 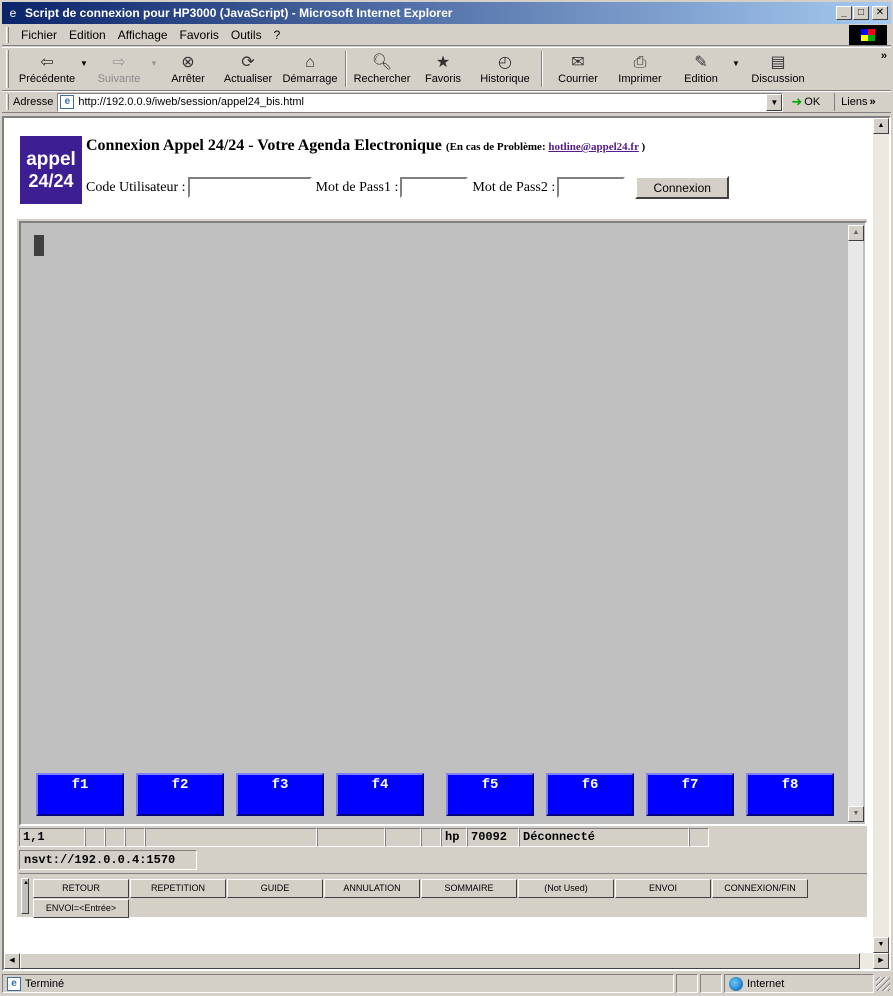 I want to click on fkey-f5: f5, so click(x=490, y=794).